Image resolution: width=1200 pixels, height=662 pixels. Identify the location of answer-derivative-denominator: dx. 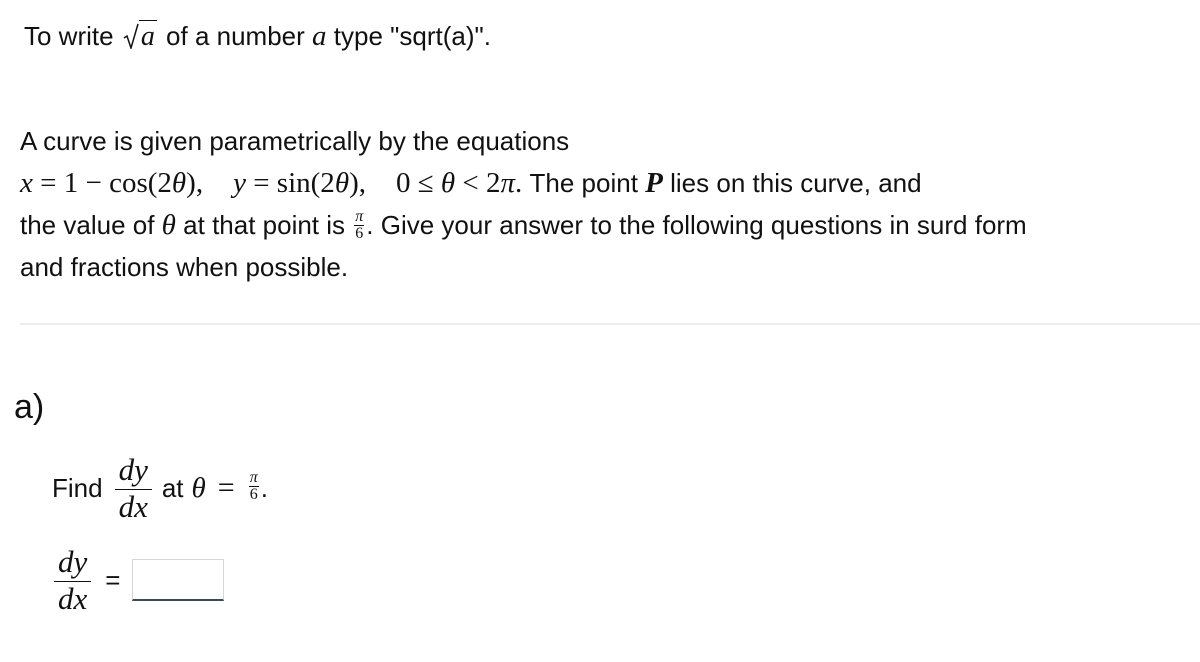
(73, 598).